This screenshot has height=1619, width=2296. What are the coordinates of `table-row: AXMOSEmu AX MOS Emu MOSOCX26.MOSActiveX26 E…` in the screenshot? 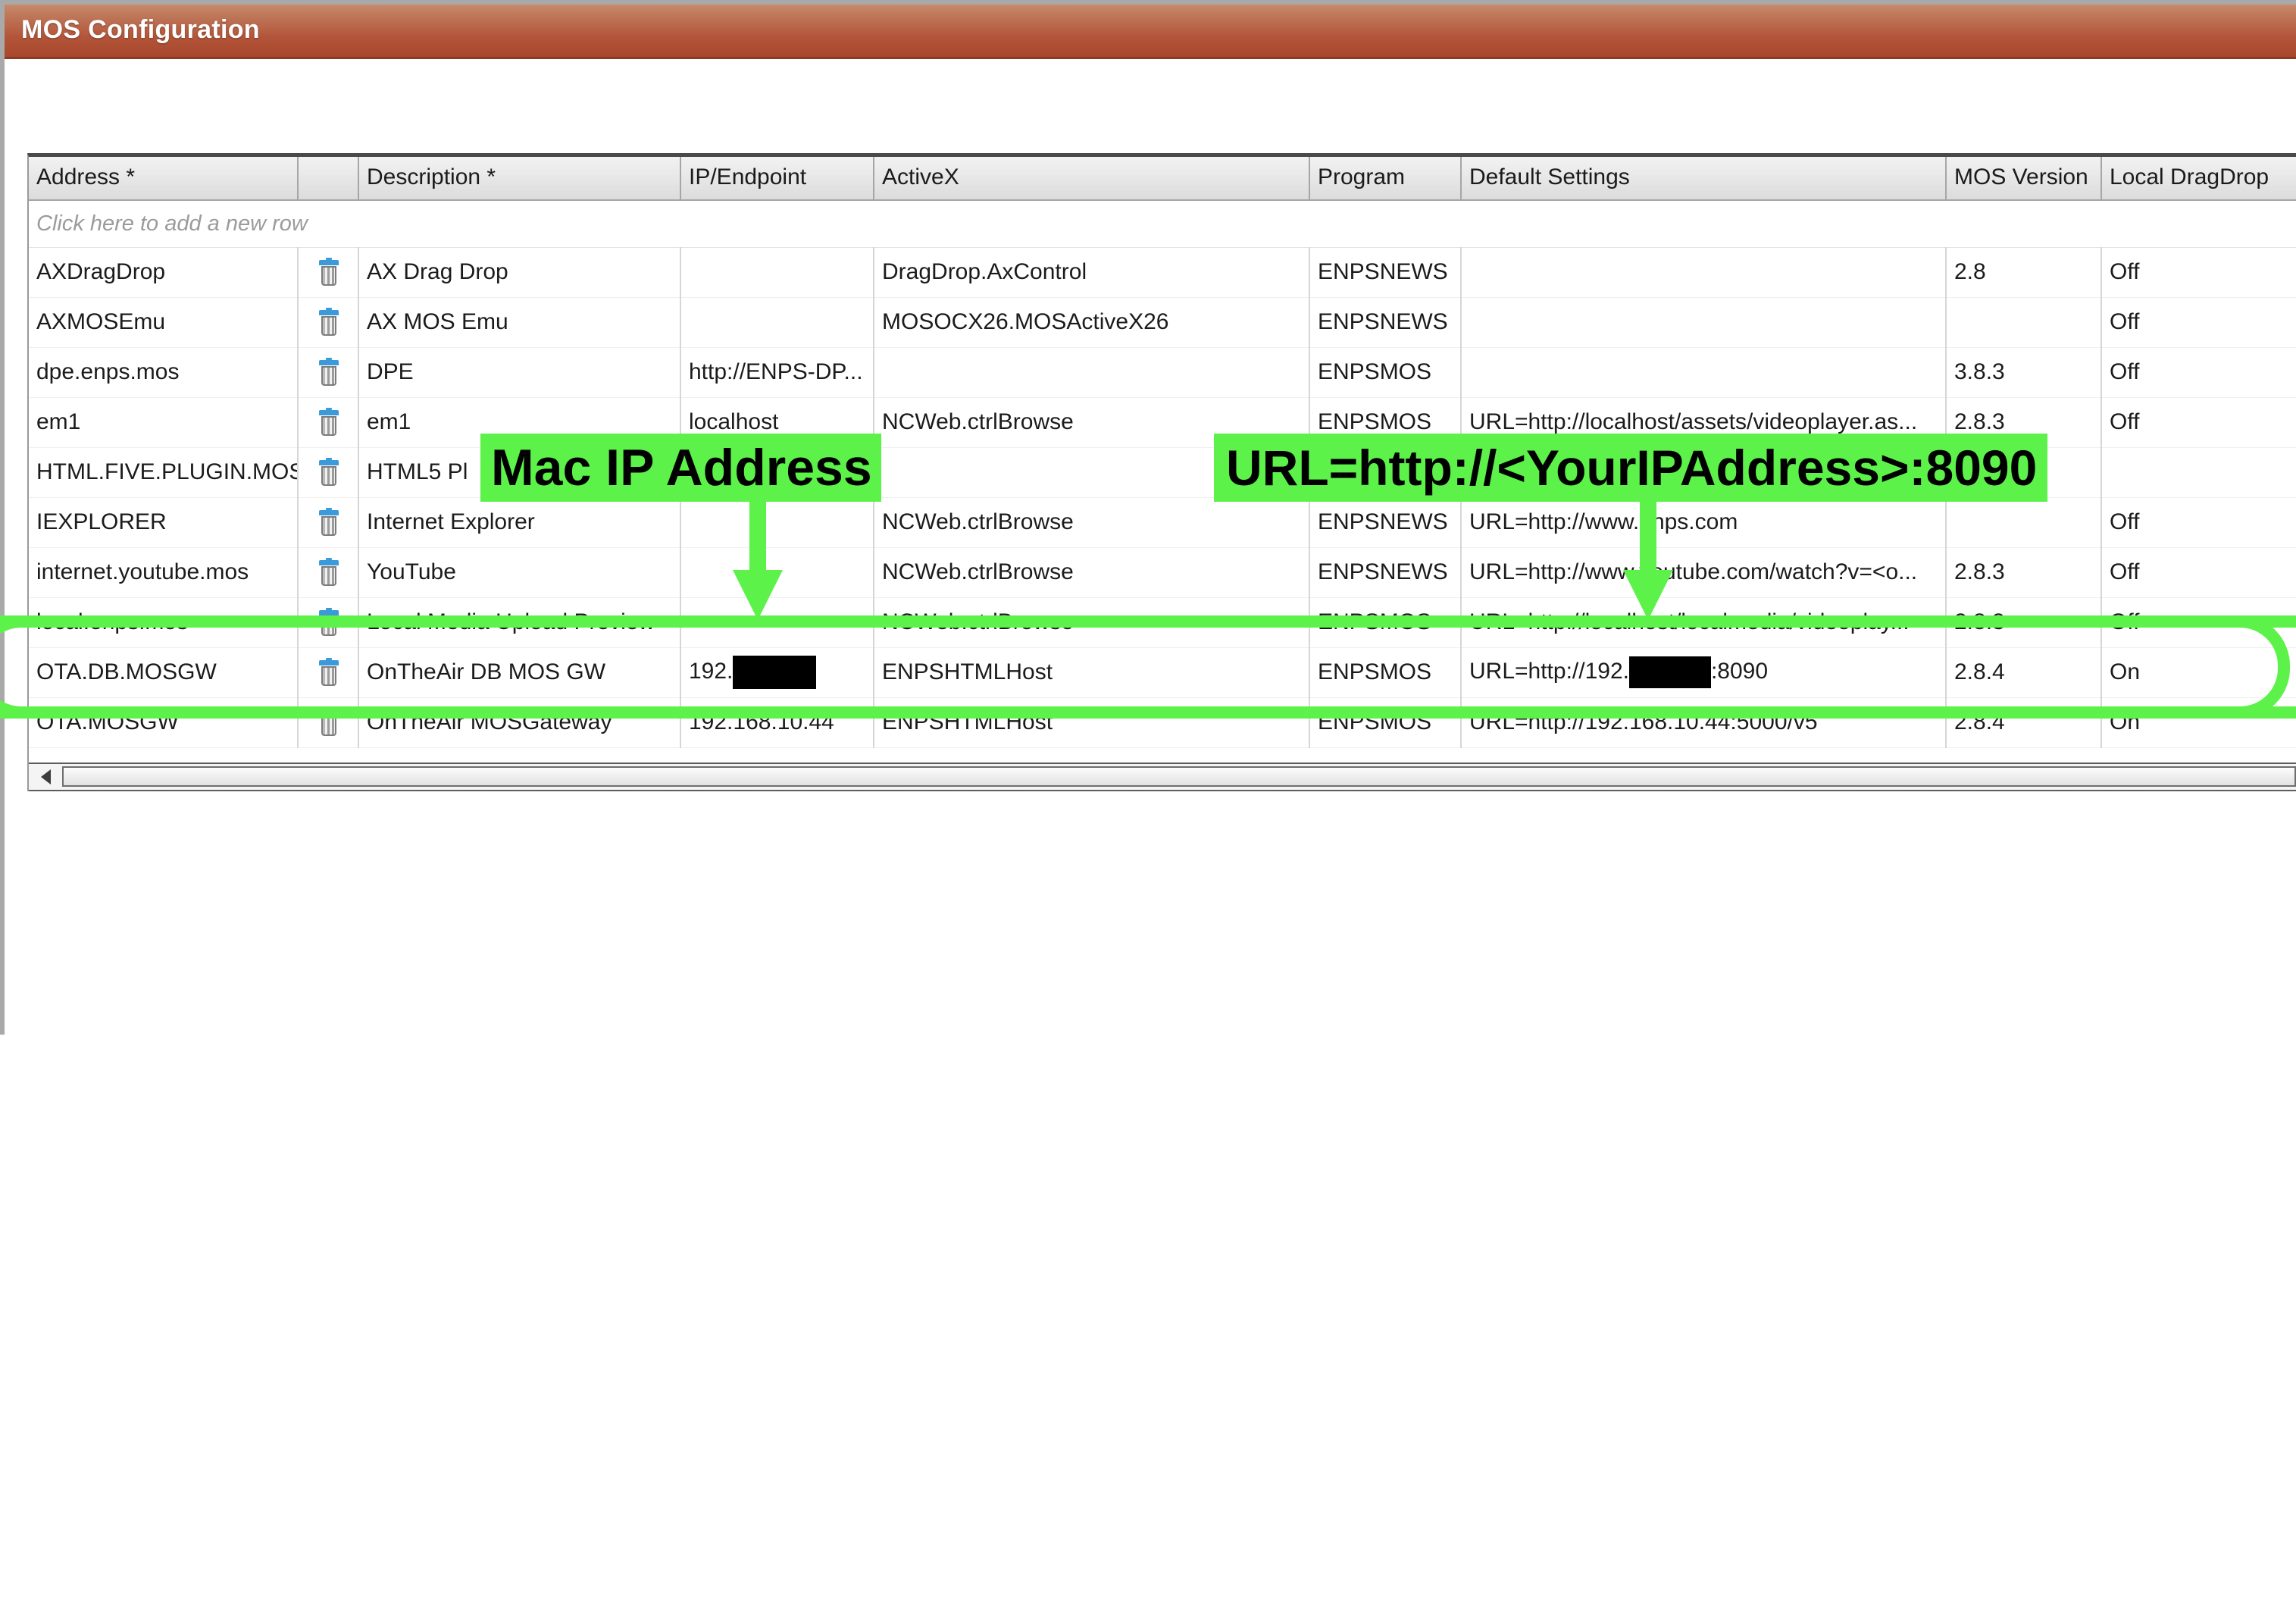 It's located at (1163, 322).